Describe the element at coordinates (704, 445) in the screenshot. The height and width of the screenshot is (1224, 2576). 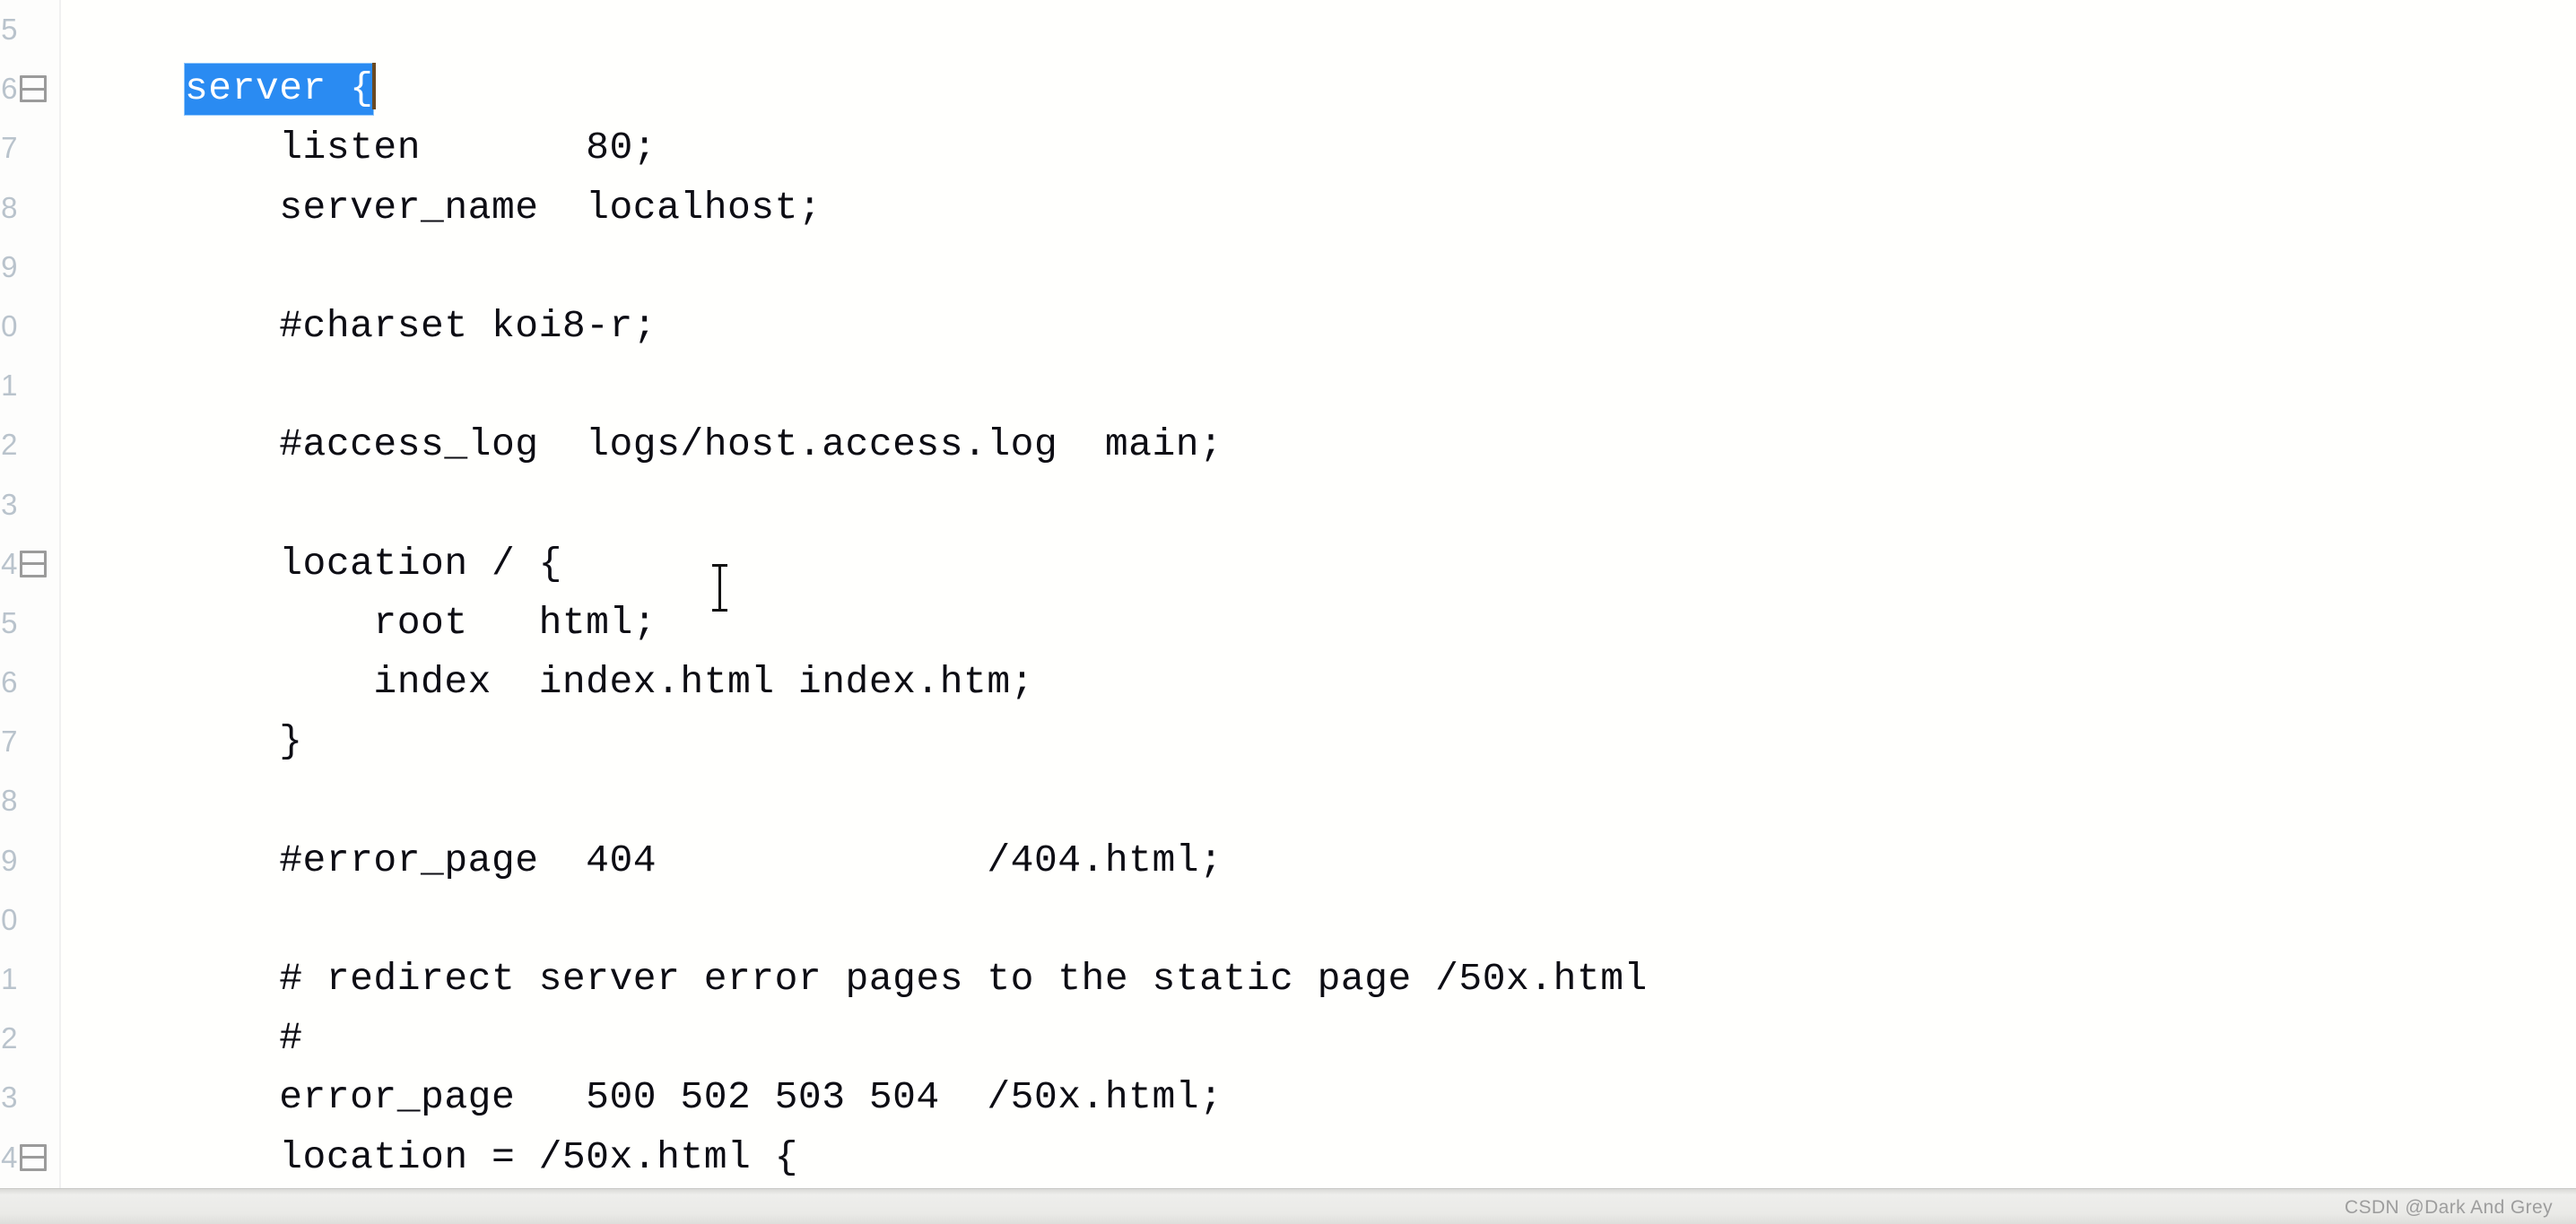
I see `code-text: #access_log logs/host.access.log main;` at that location.